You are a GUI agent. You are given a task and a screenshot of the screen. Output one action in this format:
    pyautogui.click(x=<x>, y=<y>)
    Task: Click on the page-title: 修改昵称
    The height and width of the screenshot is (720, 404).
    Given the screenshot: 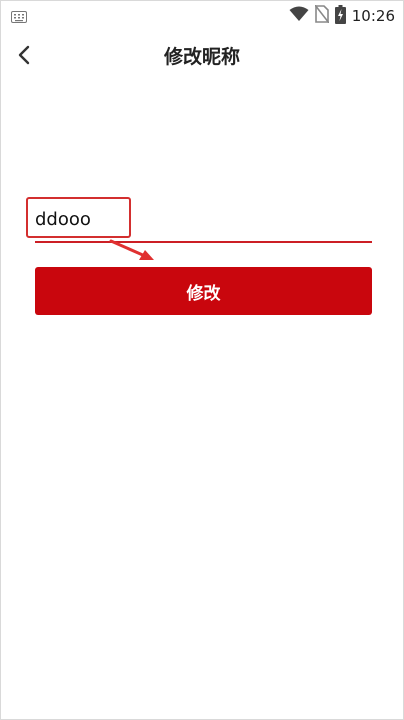 What is the action you would take?
    pyautogui.click(x=201, y=57)
    